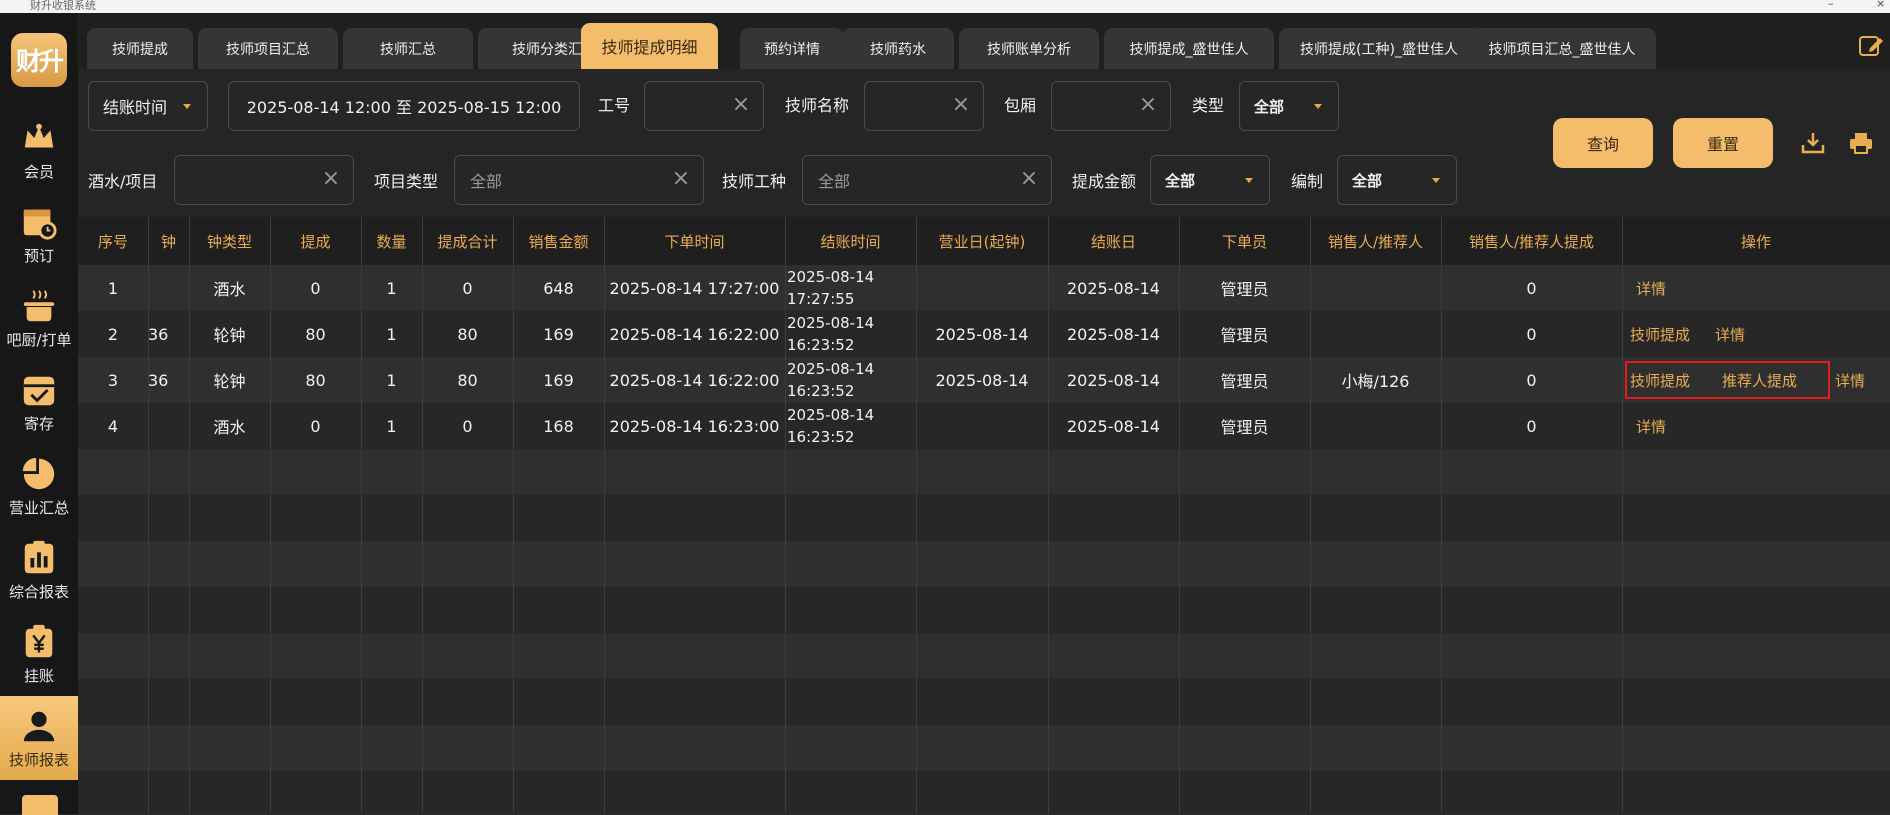 Image resolution: width=1890 pixels, height=815 pixels. Describe the element at coordinates (792, 48) in the screenshot. I see `tab-booking-detail: 预约详情` at that location.